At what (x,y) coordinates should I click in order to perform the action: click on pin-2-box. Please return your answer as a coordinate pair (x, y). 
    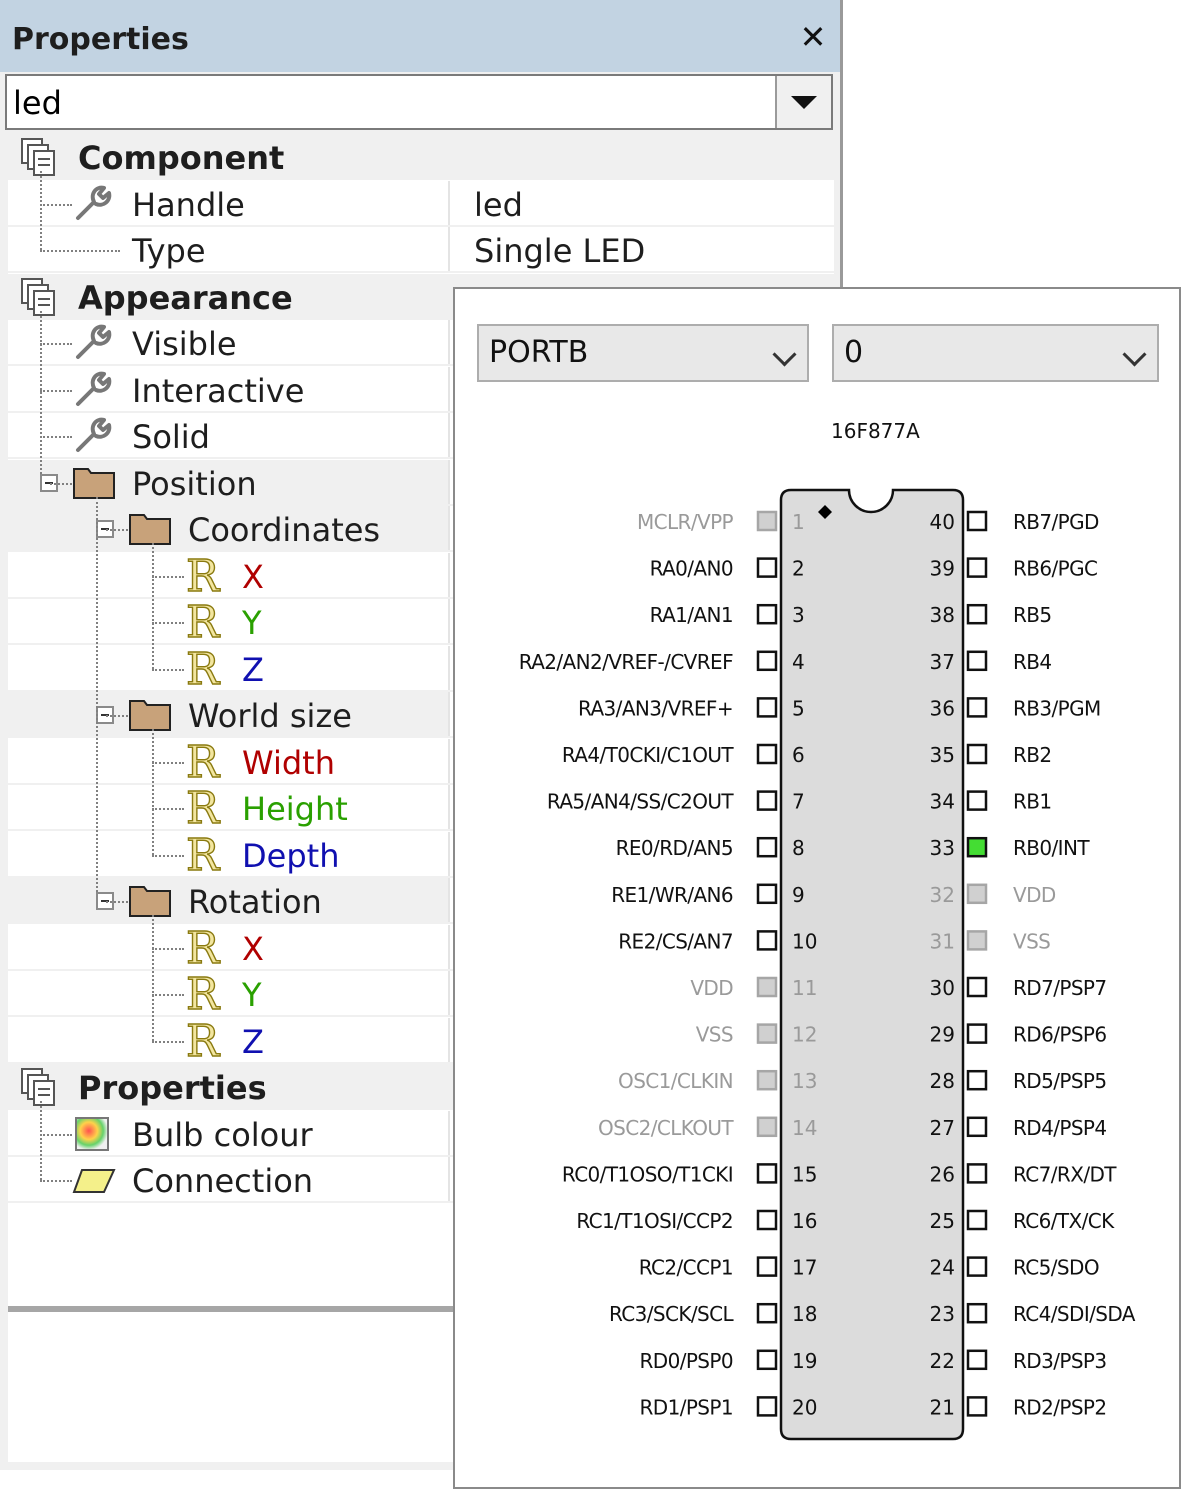
    Looking at the image, I should click on (767, 567).